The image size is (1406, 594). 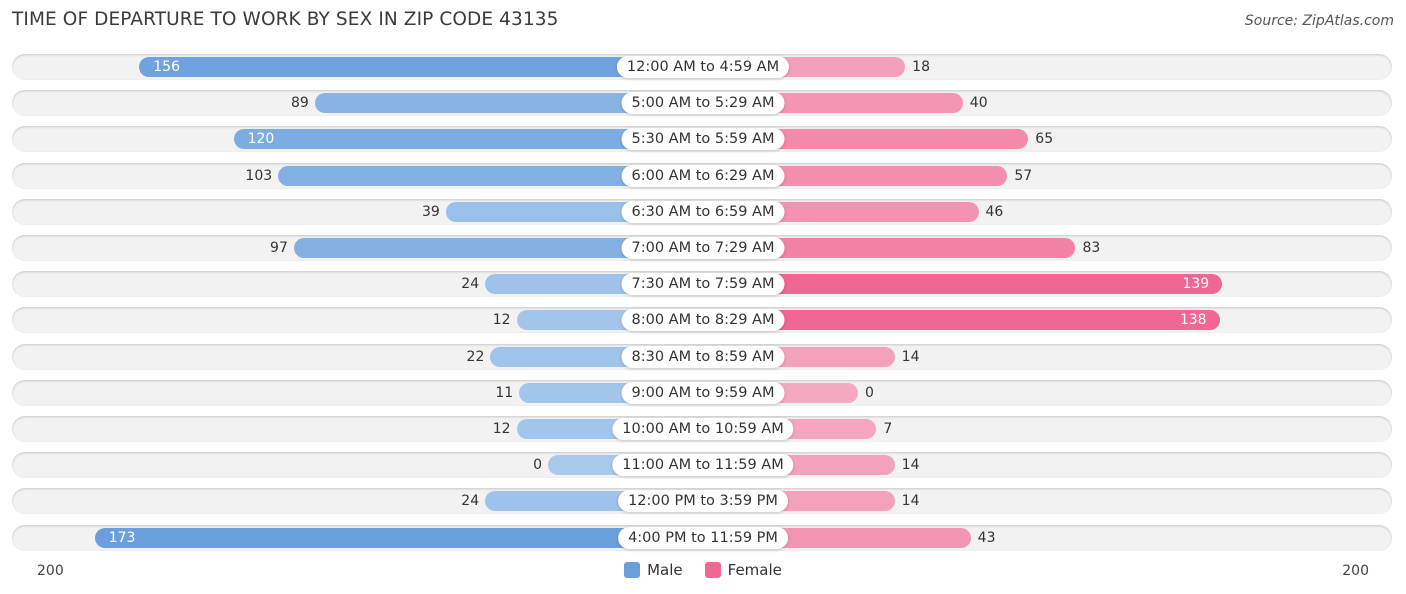 I want to click on category-label: 11:00 AM to 11:59 AM, so click(x=703, y=465).